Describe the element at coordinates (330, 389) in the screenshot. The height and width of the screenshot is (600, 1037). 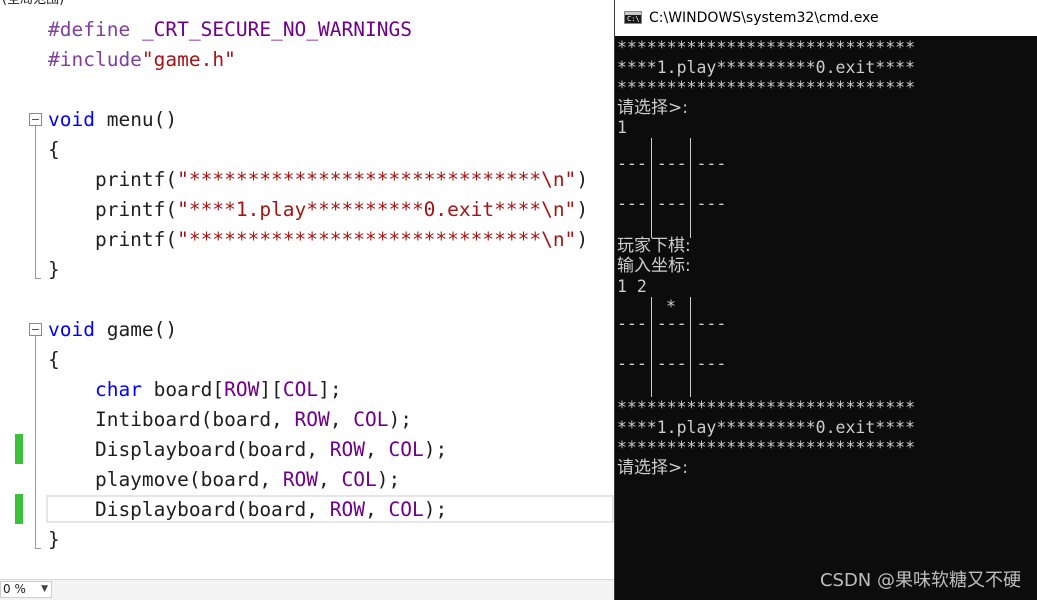
I see `code-token: ];` at that location.